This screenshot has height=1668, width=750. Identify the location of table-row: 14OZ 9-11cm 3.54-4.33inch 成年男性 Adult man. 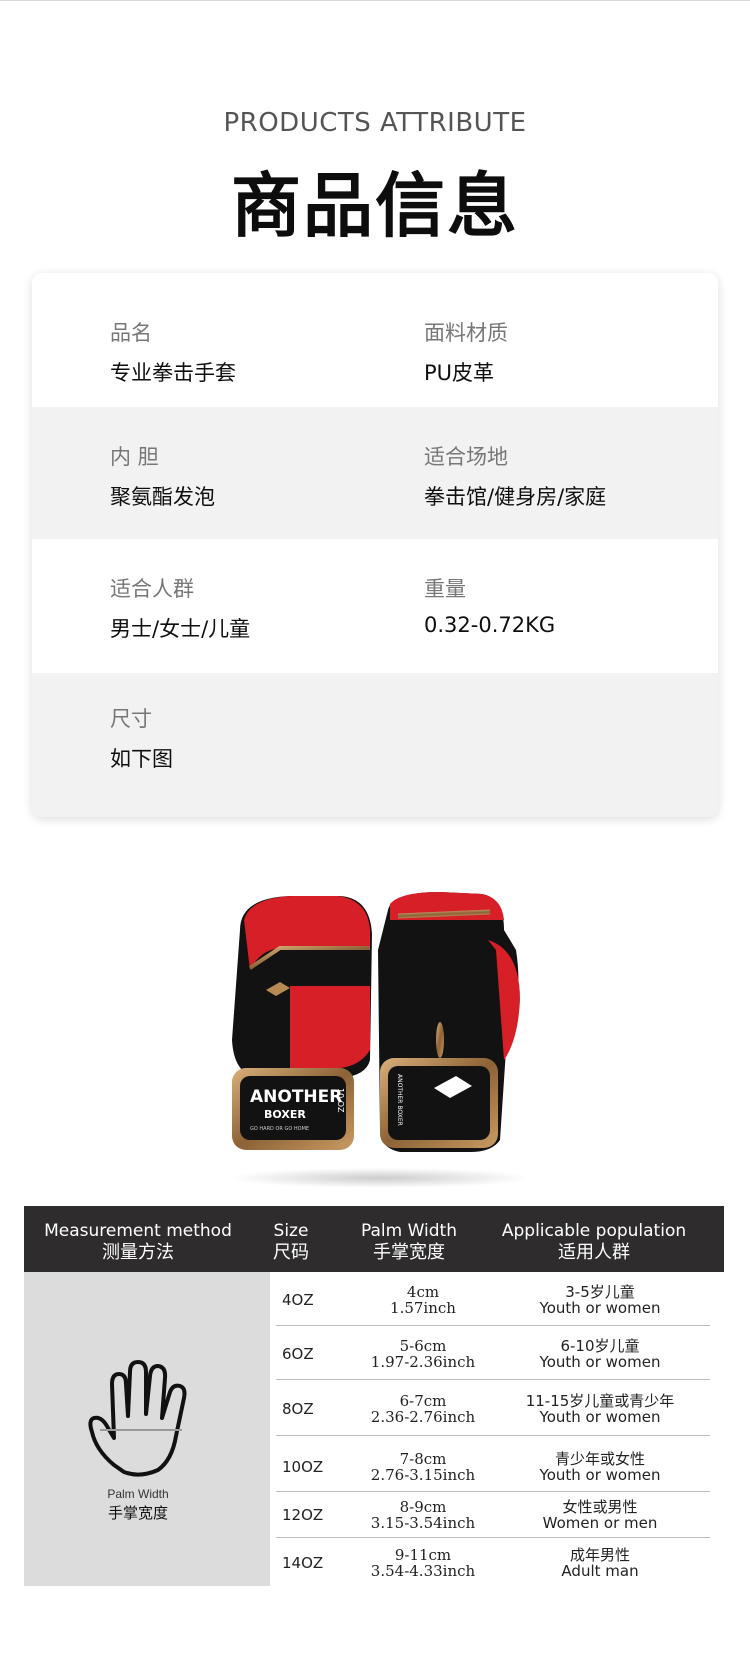
(493, 1562).